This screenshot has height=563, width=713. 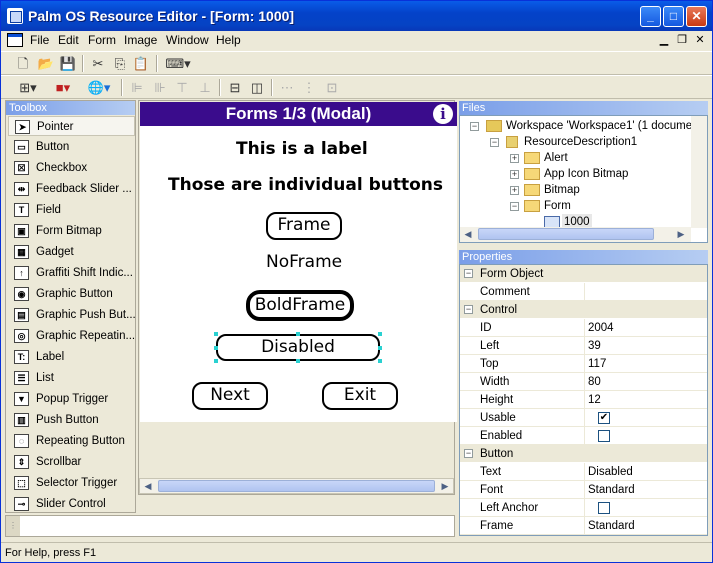 What do you see at coordinates (305, 185) in the screenshot?
I see `label-individual-buttons: Those are individual buttons` at bounding box center [305, 185].